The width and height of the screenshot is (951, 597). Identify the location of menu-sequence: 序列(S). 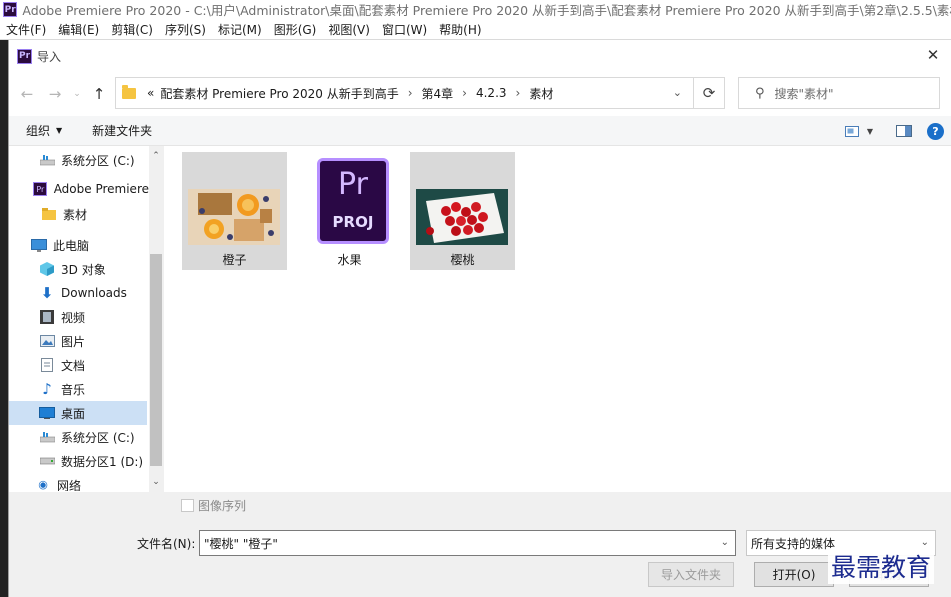
(185, 29).